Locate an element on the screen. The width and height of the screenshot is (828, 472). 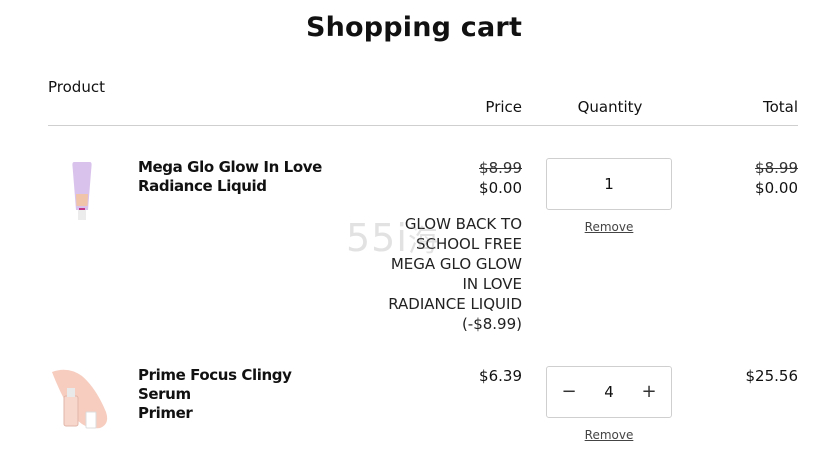
page-title: Shopping cart is located at coordinates (414, 27).